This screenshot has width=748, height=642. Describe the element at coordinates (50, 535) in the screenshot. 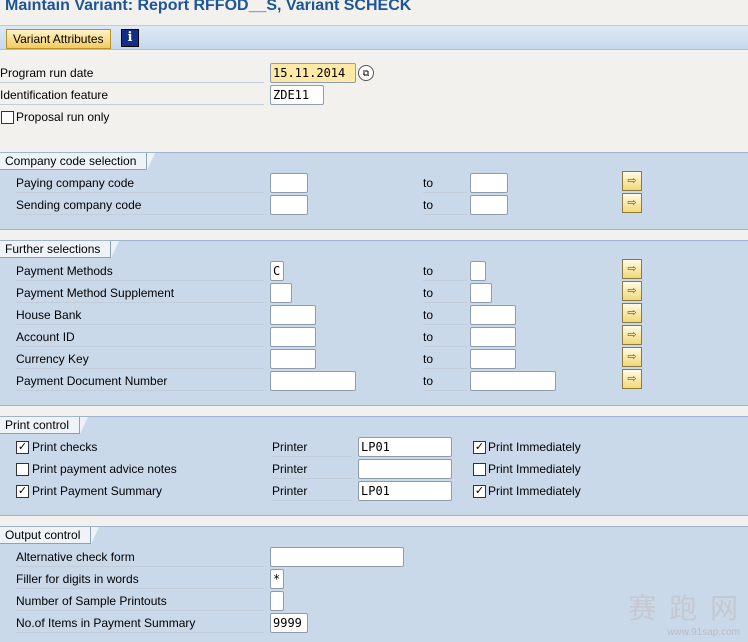

I see `section-title-output: Output control` at that location.